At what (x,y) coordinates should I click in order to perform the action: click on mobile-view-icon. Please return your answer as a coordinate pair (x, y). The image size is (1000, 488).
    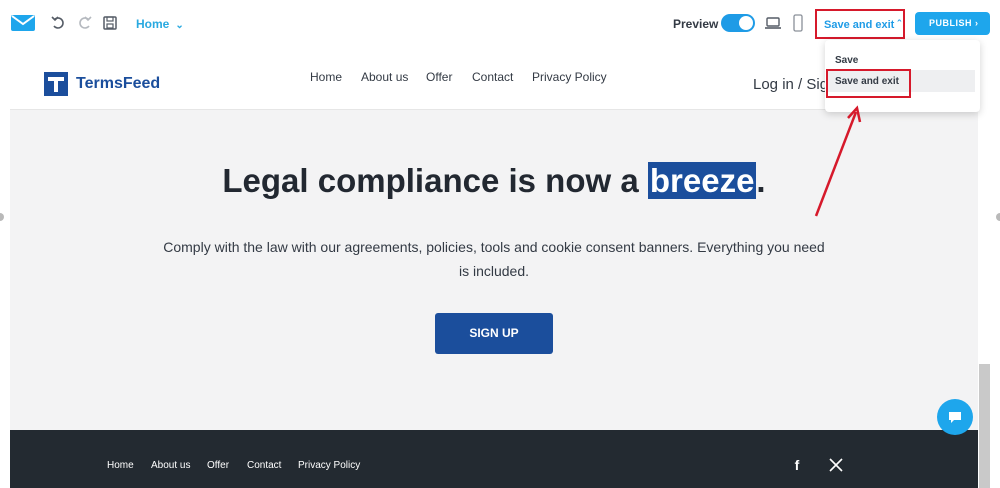
    Looking at the image, I should click on (798, 23).